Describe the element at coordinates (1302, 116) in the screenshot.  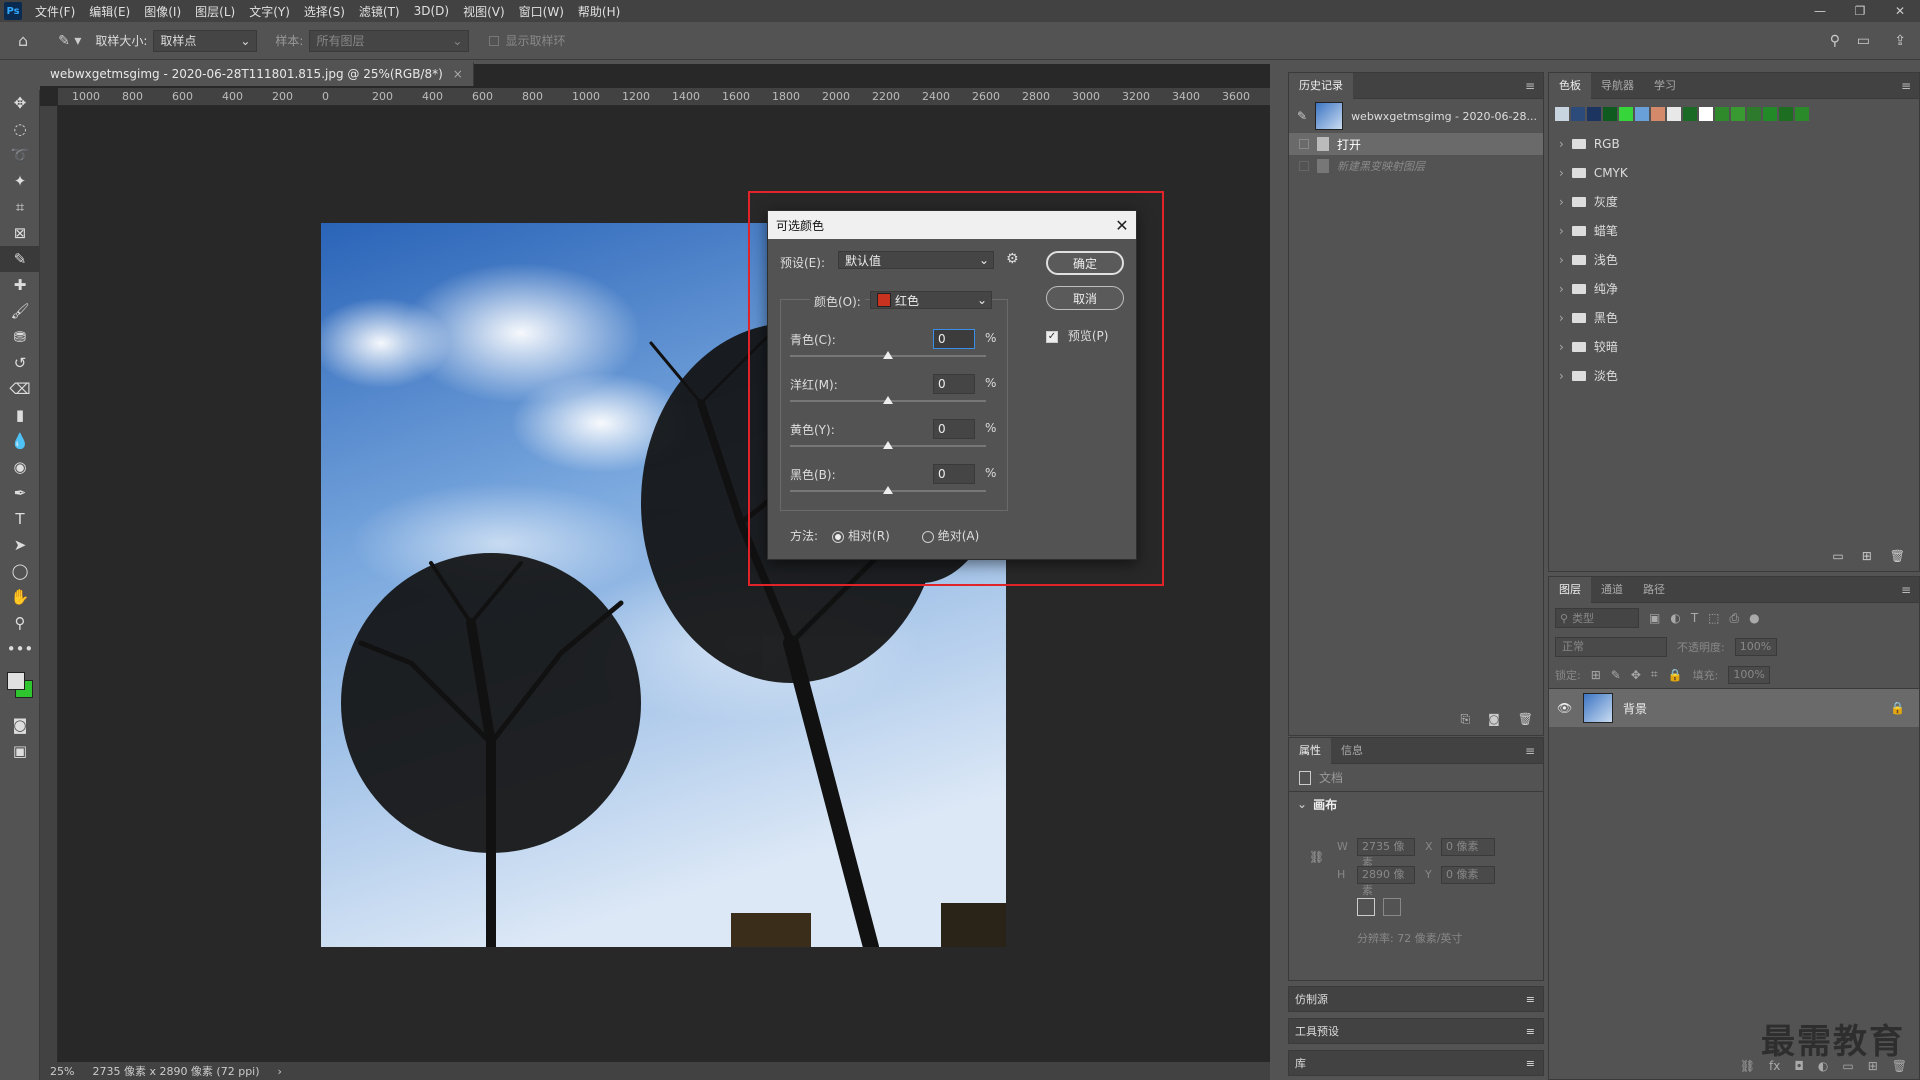
I see `history-brush-source-icon: ✎` at that location.